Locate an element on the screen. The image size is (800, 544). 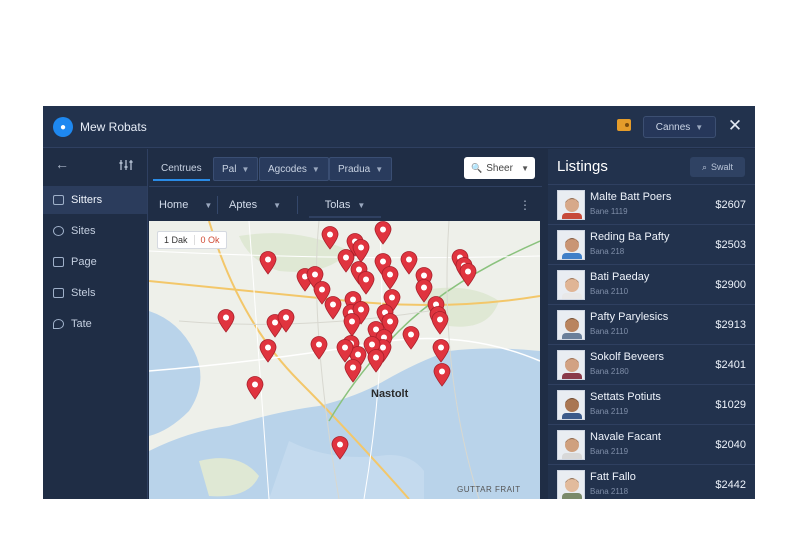
listing-row: Reding Ba Pafty Bana 218 $2503 is located at coordinates (651, 245).